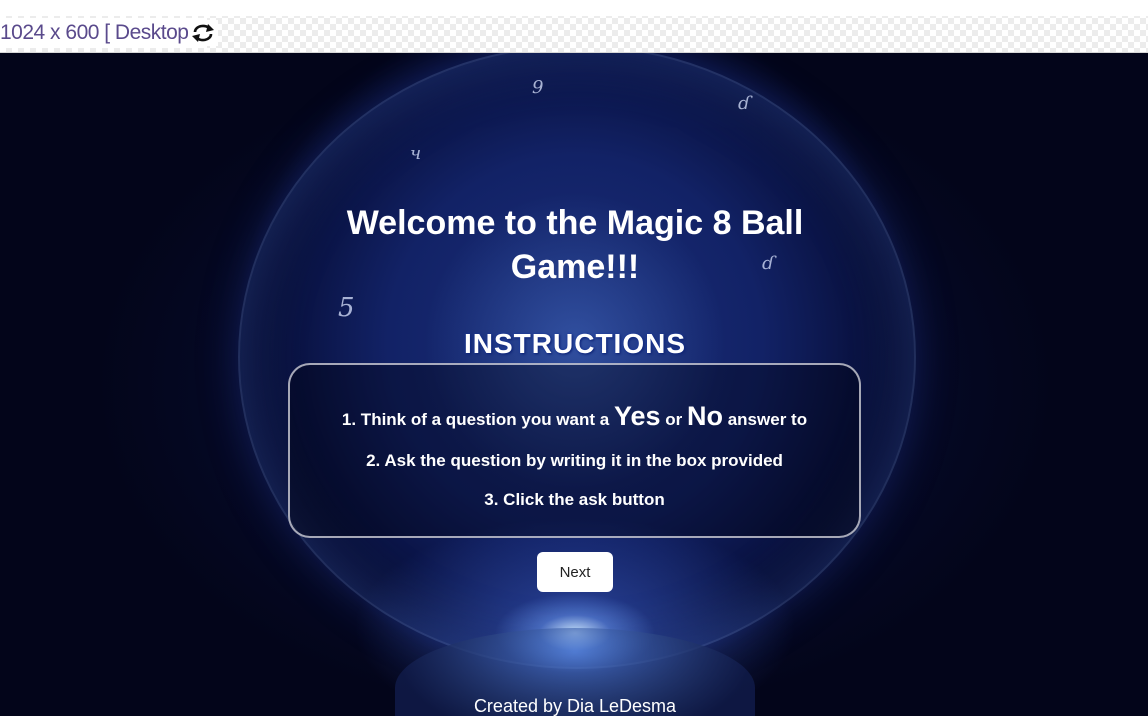  What do you see at coordinates (674, 419) in the screenshot?
I see `or-word: or` at bounding box center [674, 419].